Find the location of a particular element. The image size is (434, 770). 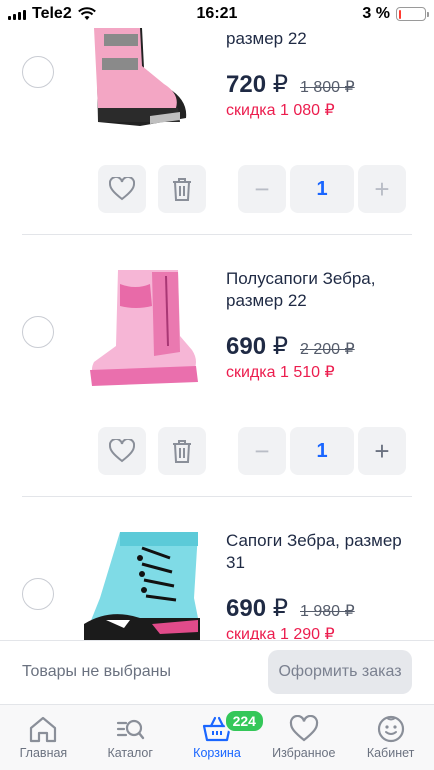

tab-home: Главная is located at coordinates (43, 737).